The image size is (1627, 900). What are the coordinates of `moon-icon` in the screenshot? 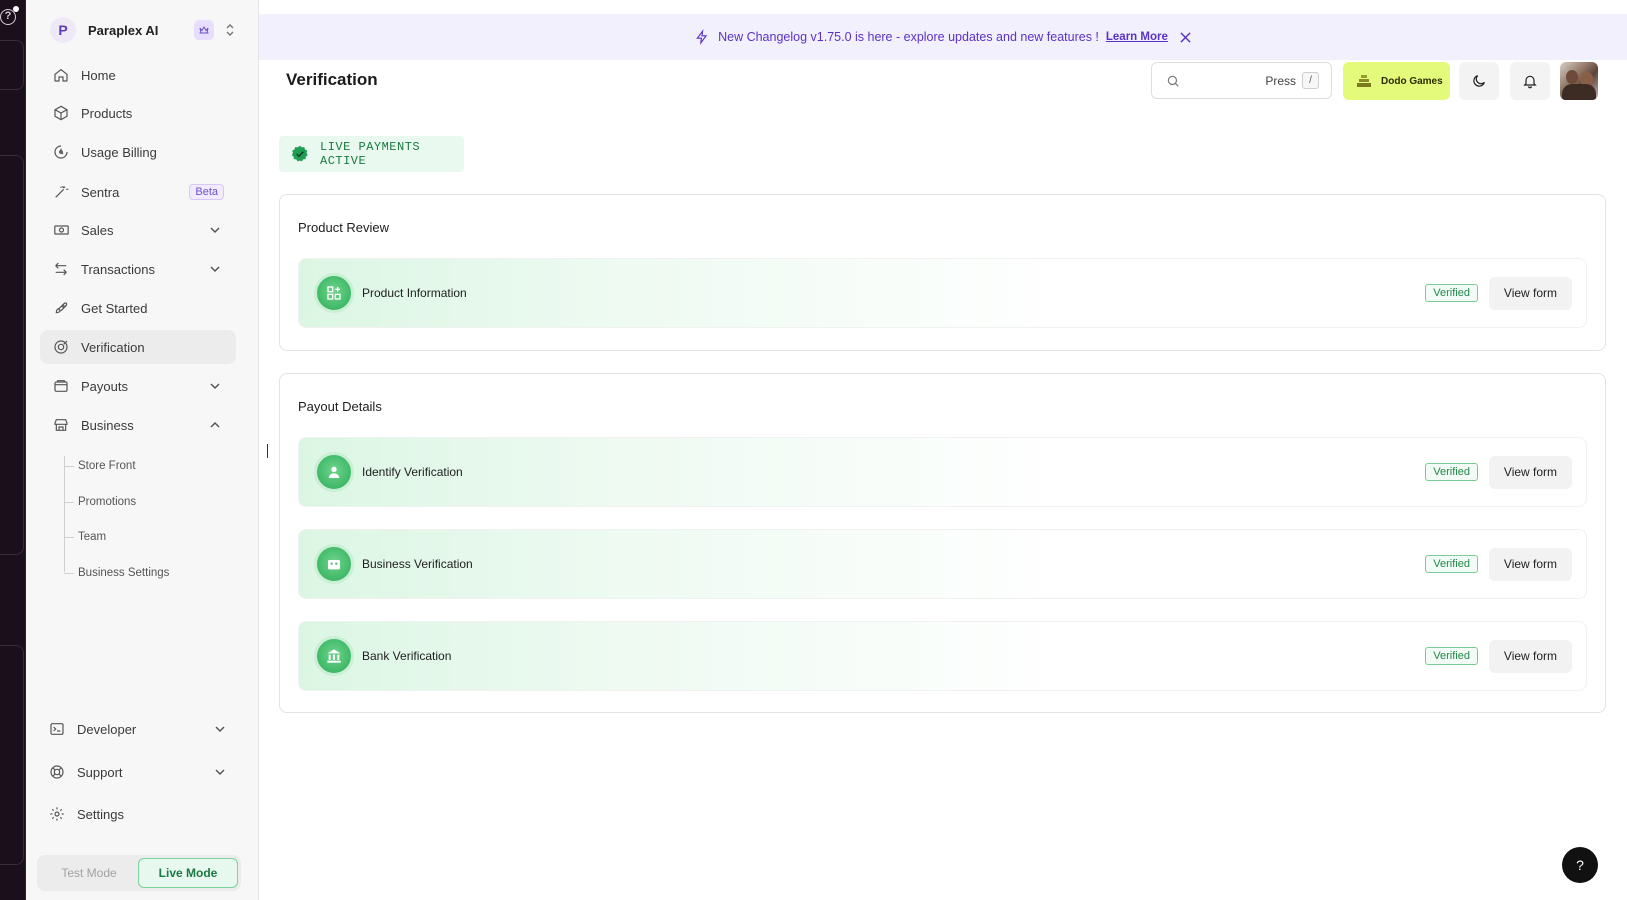 It's located at (1479, 81).